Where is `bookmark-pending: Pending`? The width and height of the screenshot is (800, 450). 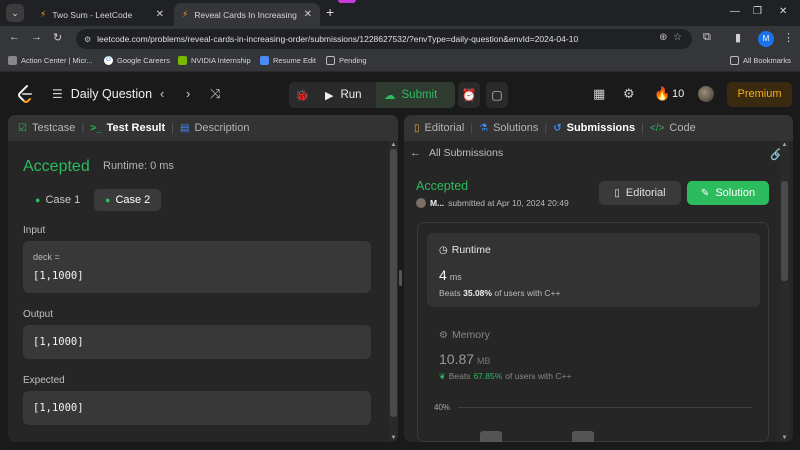
bookmark-pending: Pending is located at coordinates (346, 60).